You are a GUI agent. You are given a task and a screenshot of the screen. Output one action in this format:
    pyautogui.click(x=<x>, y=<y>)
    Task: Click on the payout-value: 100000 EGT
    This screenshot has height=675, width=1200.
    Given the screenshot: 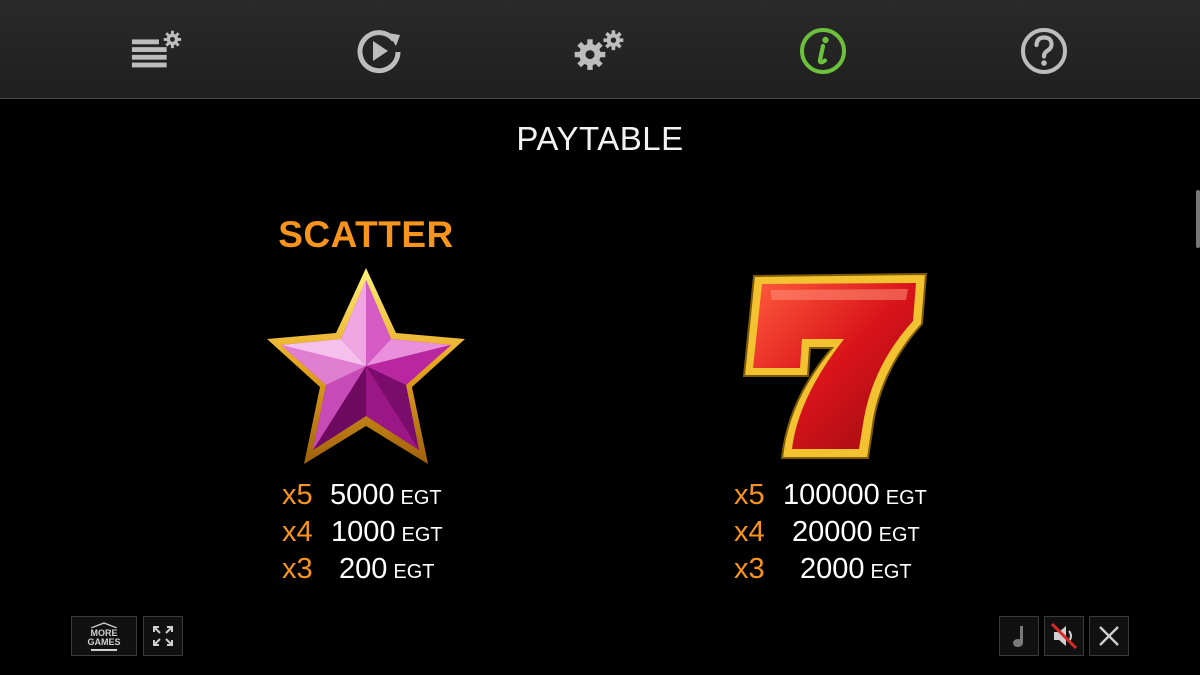 What is the action you would take?
    pyautogui.click(x=855, y=497)
    